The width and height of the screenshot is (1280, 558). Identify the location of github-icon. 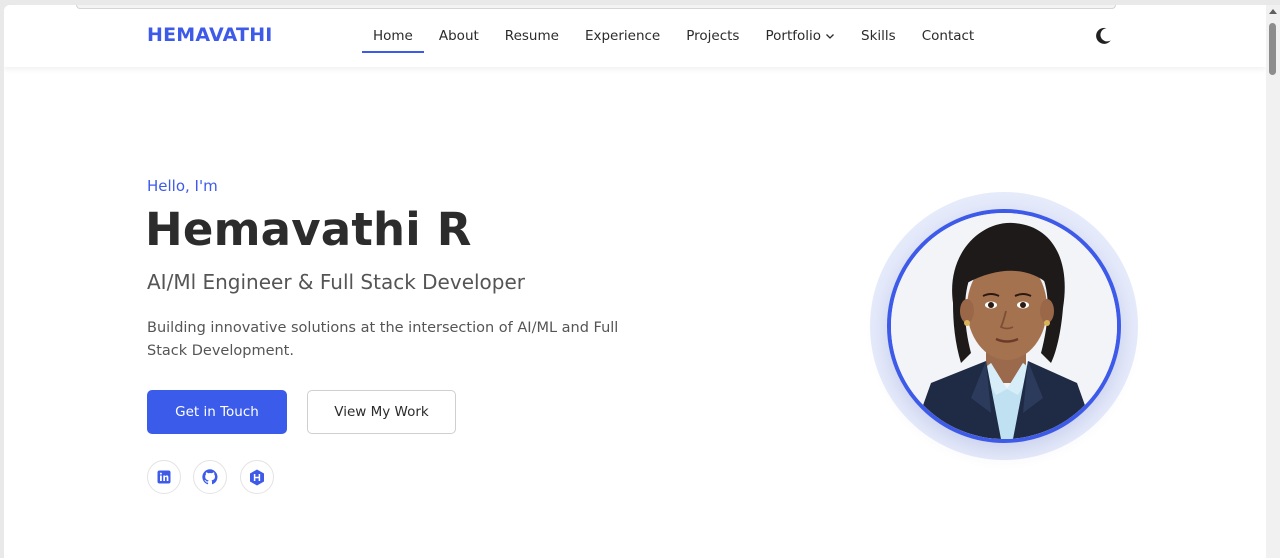
(210, 477).